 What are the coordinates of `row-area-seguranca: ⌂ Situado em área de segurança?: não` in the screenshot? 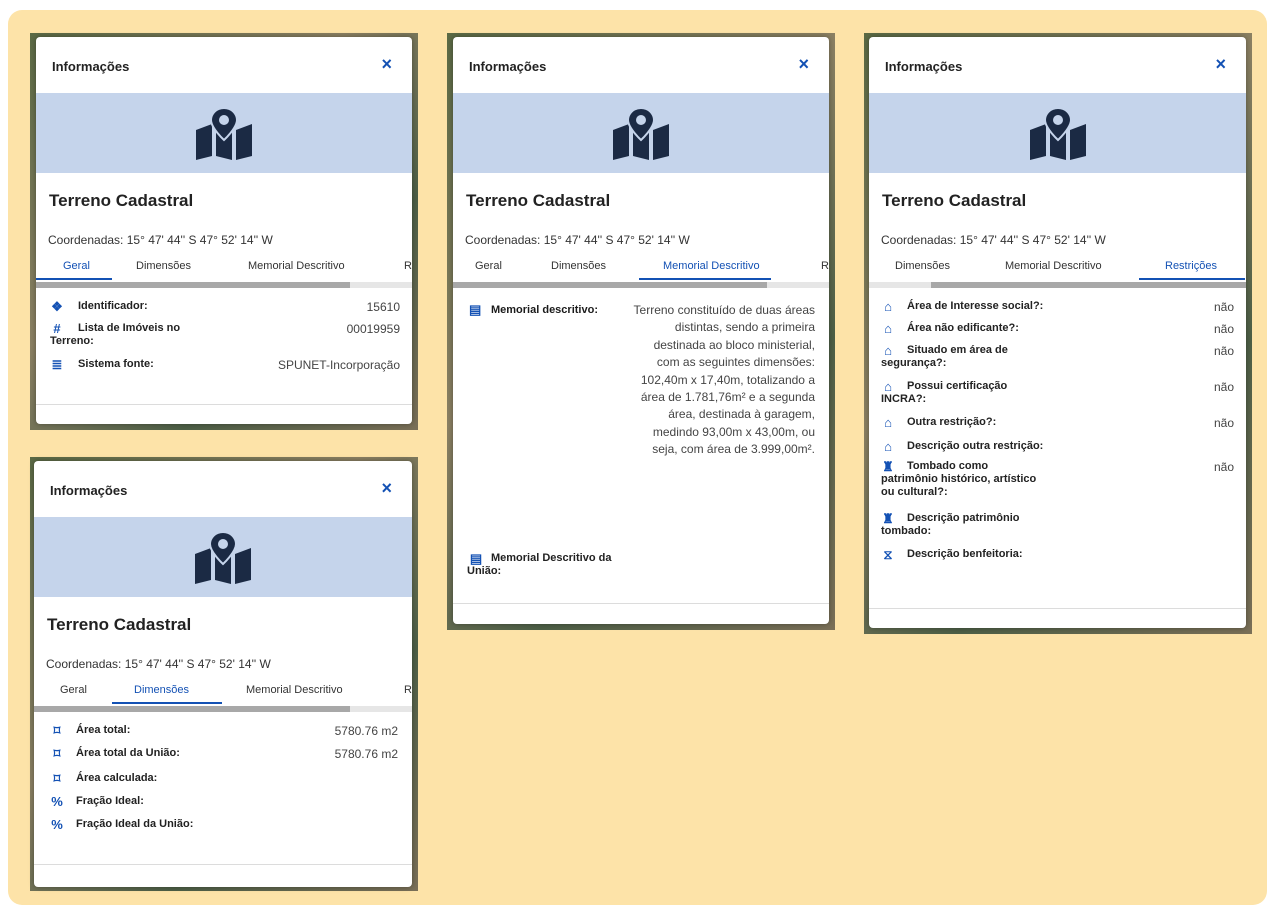 It's located at (1057, 356).